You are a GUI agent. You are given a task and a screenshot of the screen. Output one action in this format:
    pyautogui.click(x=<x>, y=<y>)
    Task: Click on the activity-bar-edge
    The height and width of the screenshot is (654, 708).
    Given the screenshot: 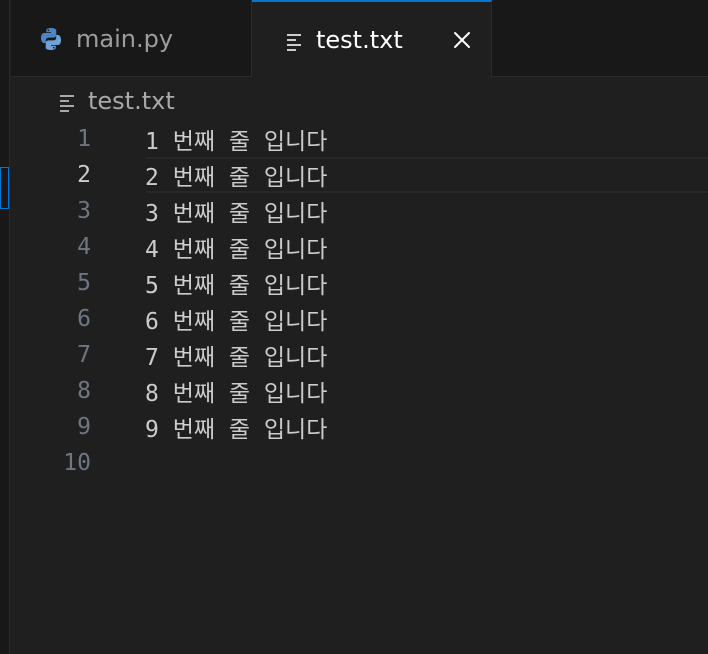 What is the action you would take?
    pyautogui.click(x=5, y=327)
    